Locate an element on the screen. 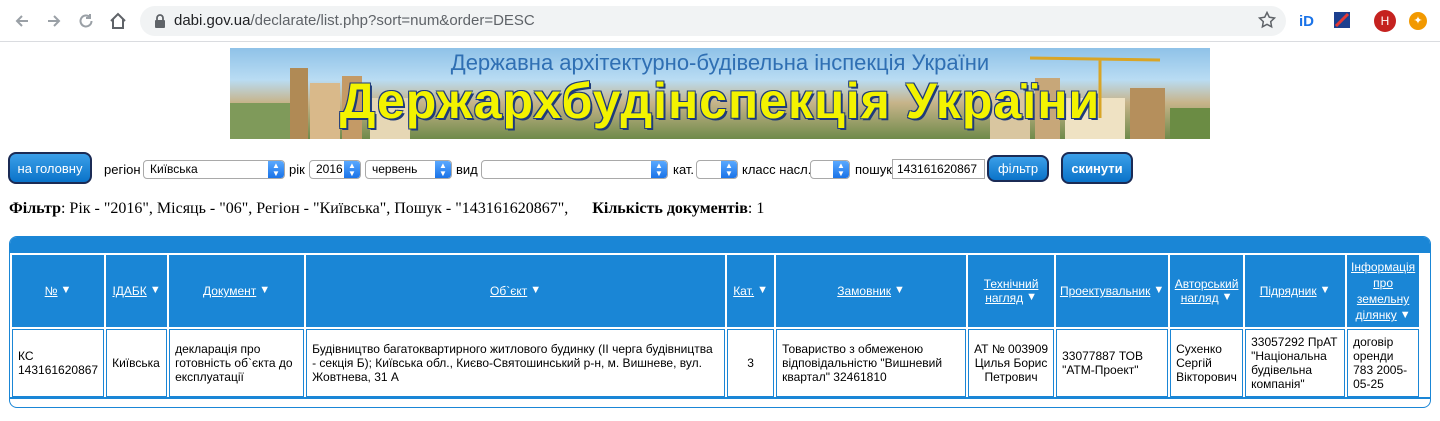 This screenshot has height=421, width=1440. extension-bookmark-icon is located at coordinates (1342, 20).